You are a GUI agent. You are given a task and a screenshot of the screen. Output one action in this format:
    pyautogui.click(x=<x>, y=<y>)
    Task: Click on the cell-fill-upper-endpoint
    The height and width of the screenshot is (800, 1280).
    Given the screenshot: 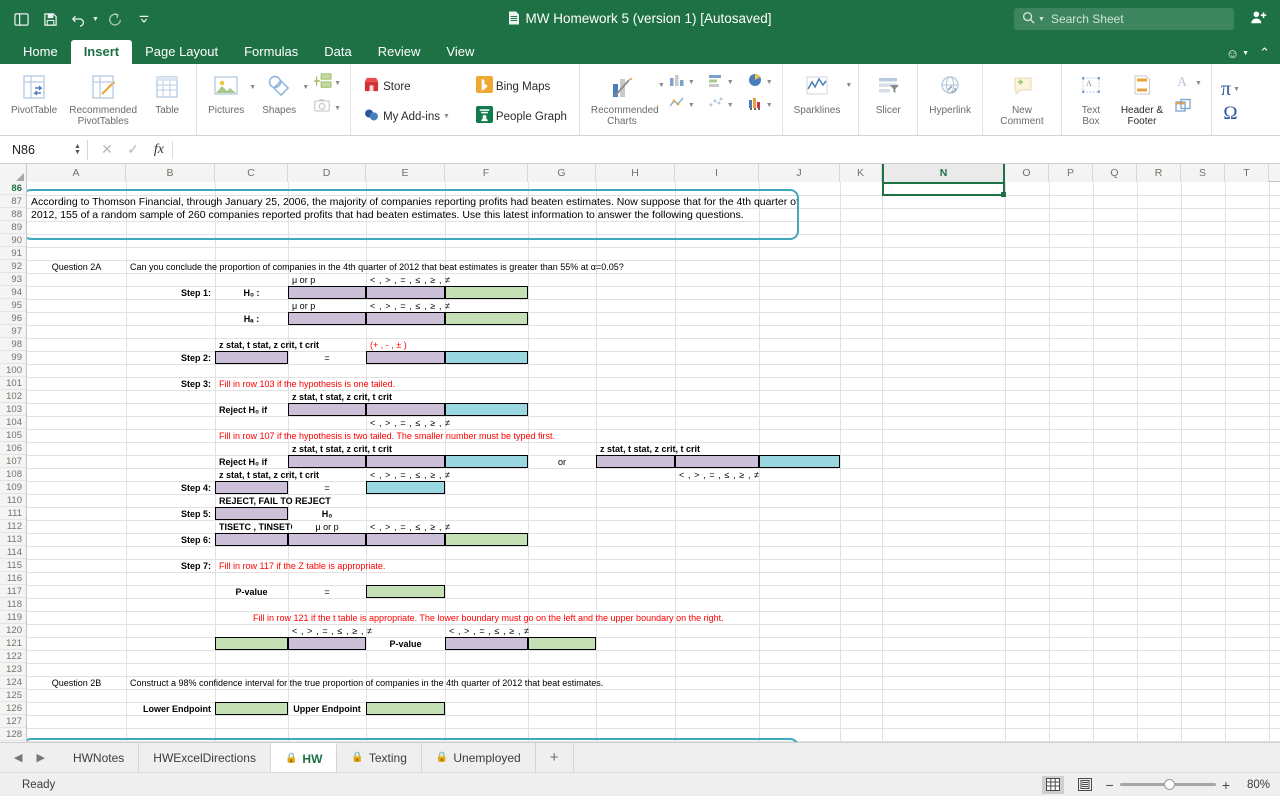 What is the action you would take?
    pyautogui.click(x=405, y=708)
    